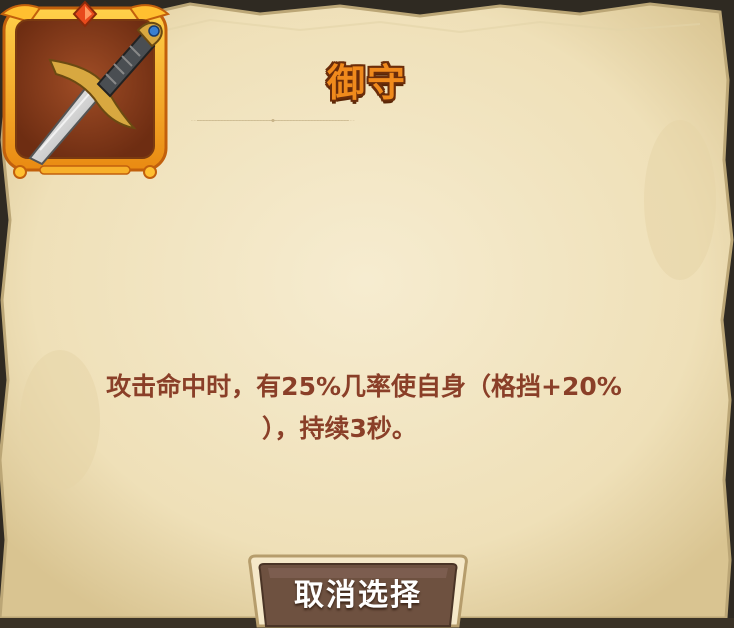 The image size is (734, 628). I want to click on description-line-1: 攻击命中时，有25%几率使自身（格挡+20%, so click(364, 386).